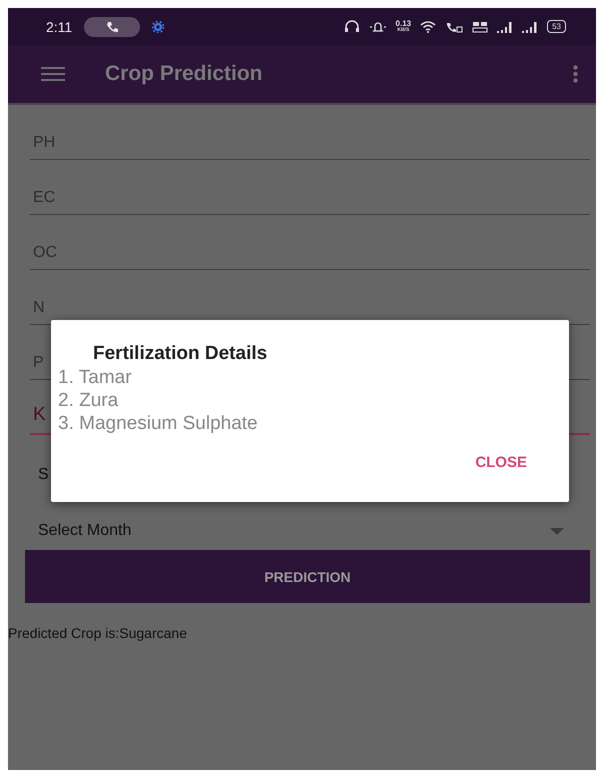 This screenshot has width=604, height=778. What do you see at coordinates (98, 633) in the screenshot?
I see `prediction-result: Predicted Crop is:Sugarcane` at bounding box center [98, 633].